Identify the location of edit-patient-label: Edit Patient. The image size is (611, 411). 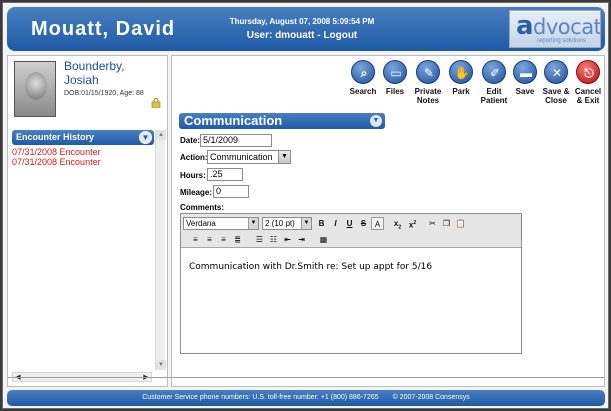
(494, 96).